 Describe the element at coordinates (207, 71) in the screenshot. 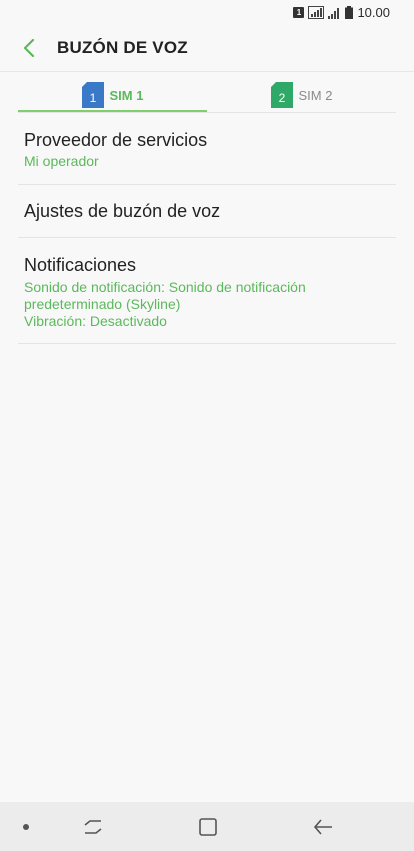

I see `header-divider` at that location.